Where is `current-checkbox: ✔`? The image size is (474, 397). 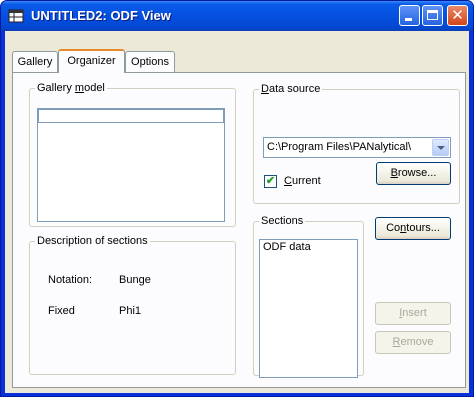 current-checkbox: ✔ is located at coordinates (270, 181).